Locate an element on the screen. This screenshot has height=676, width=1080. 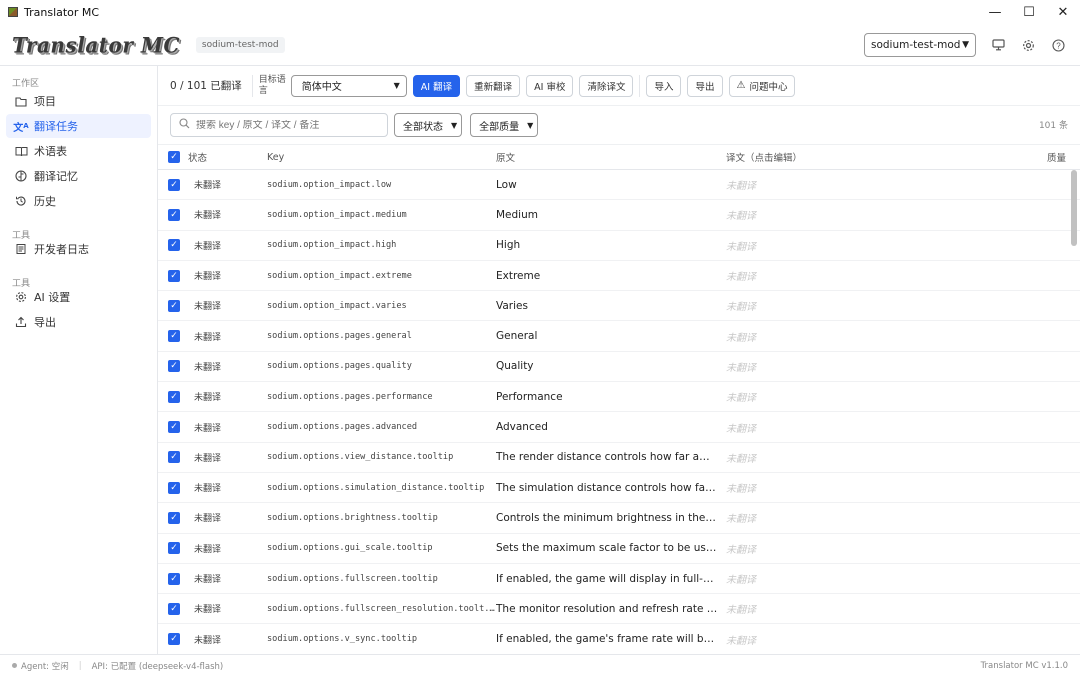
table-row: ✓ 未翻译 sodium.option_impact.varies Varies 未翻译 is located at coordinates (619, 306).